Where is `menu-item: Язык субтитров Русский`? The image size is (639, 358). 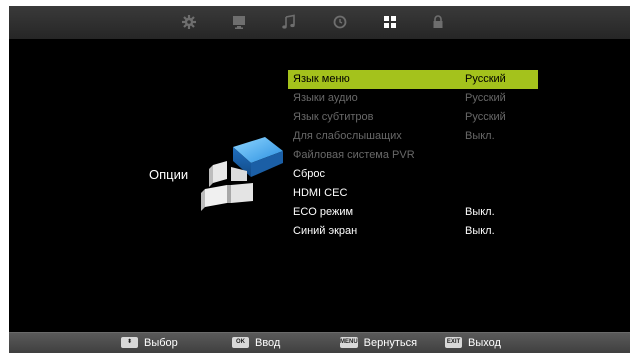 menu-item: Язык субтитров Русский is located at coordinates (413, 117).